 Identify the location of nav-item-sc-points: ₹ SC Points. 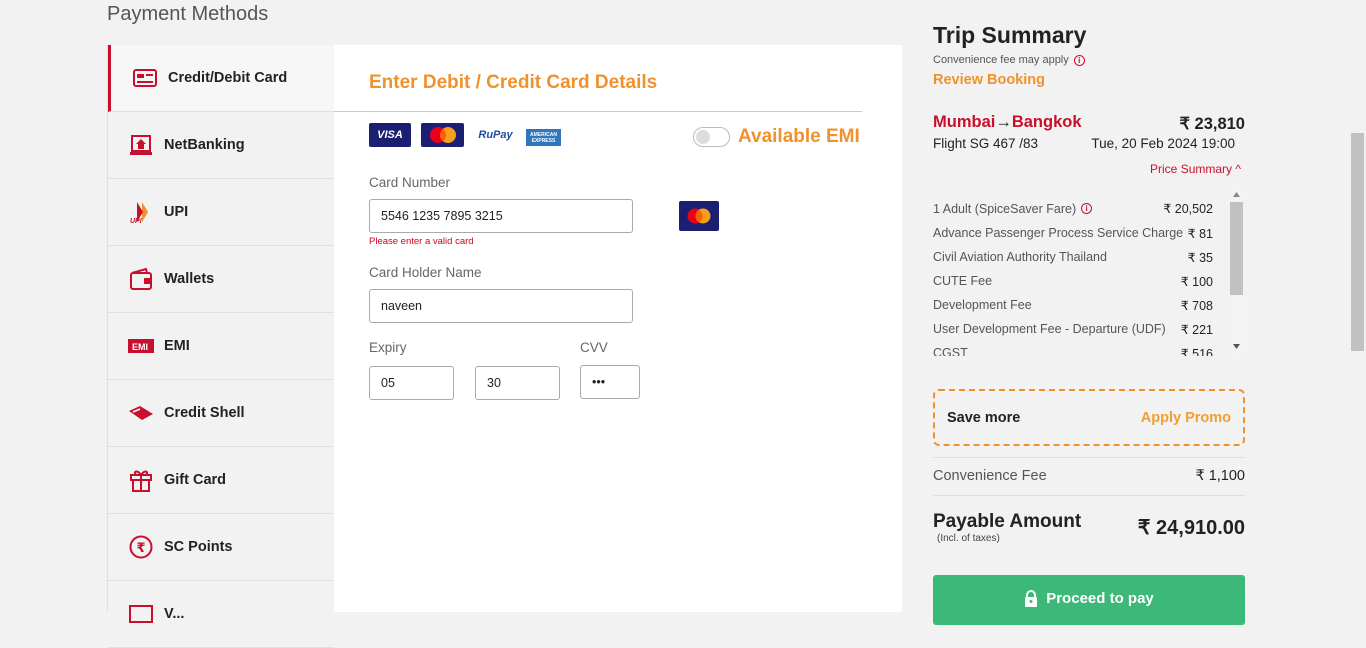
(221, 547).